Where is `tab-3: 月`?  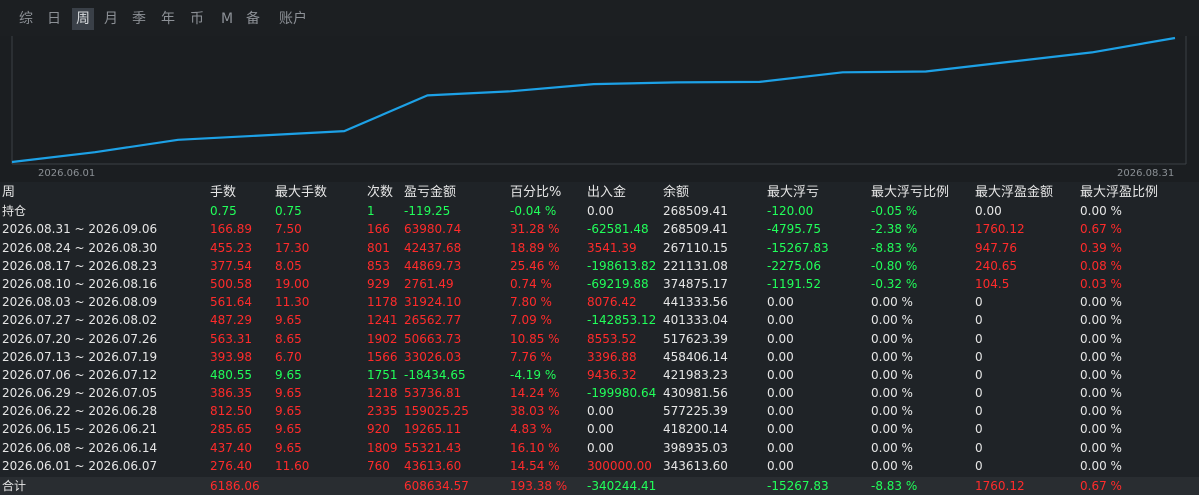
tab-3: 月 is located at coordinates (111, 19).